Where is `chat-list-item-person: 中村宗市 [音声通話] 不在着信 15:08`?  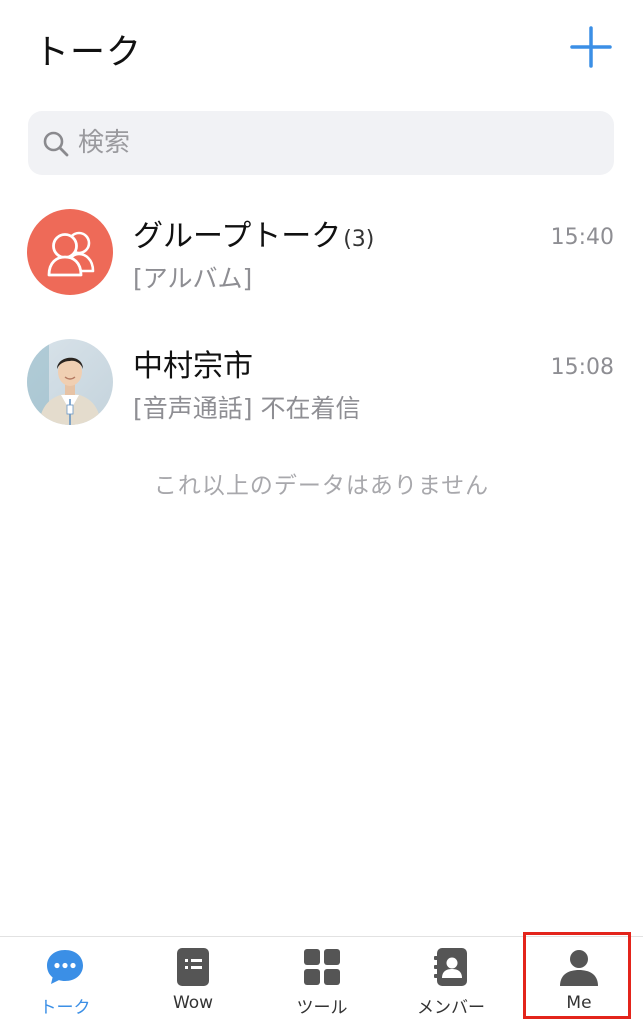
chat-list-item-person: 中村宗市 [音声通話] 不在着信 15:08 is located at coordinates (321, 385).